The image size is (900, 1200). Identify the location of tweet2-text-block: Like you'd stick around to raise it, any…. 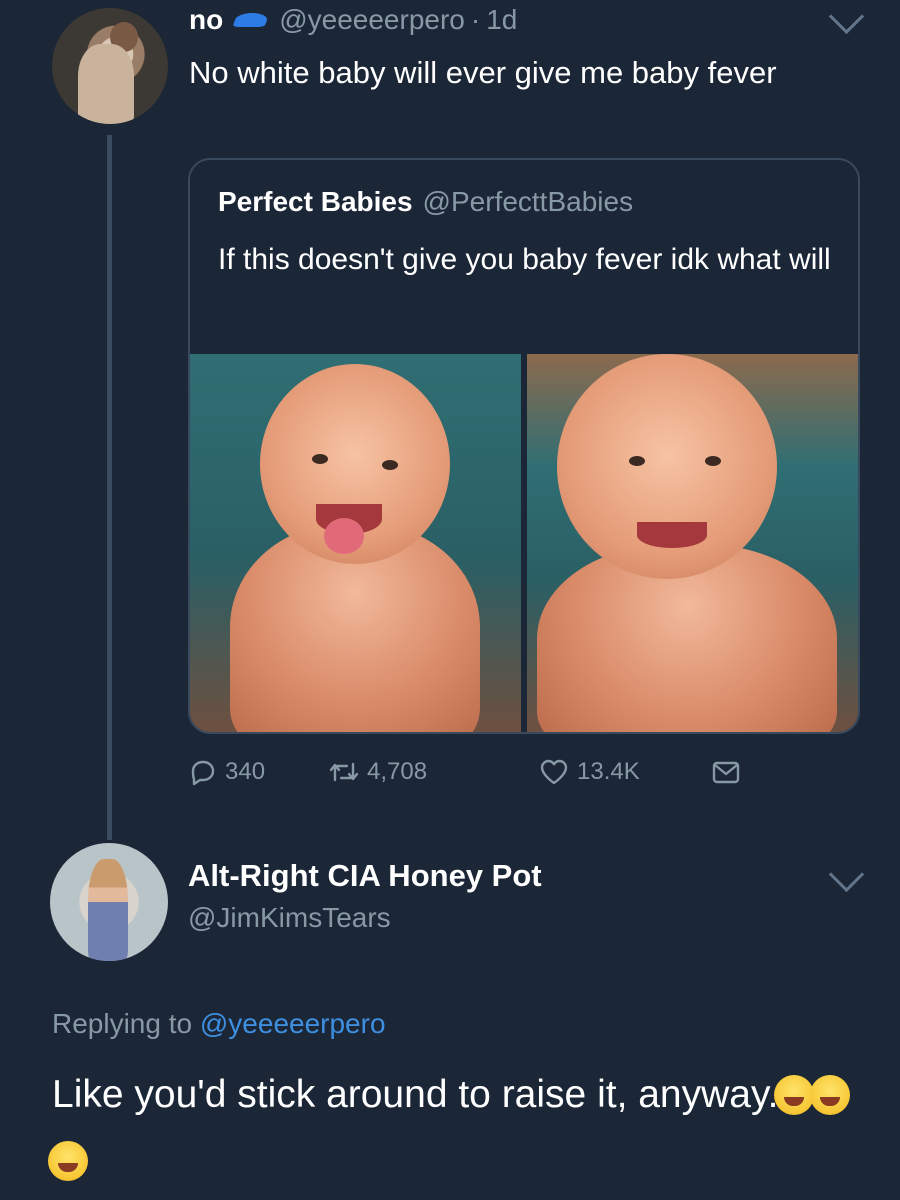
(450, 1128).